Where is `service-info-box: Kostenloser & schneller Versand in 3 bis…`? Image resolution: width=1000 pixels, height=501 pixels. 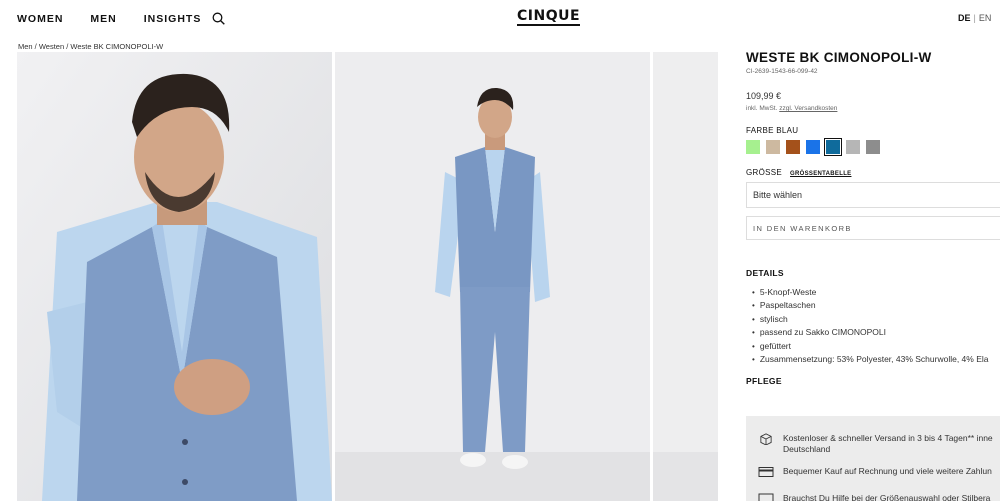 service-info-box: Kostenloser & schneller Versand in 3 bis… is located at coordinates (873, 458).